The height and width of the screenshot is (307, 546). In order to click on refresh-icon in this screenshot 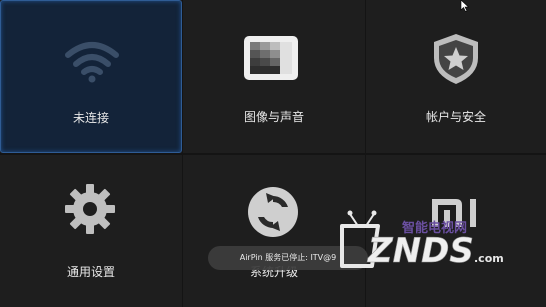, I will do `click(273, 212)`.